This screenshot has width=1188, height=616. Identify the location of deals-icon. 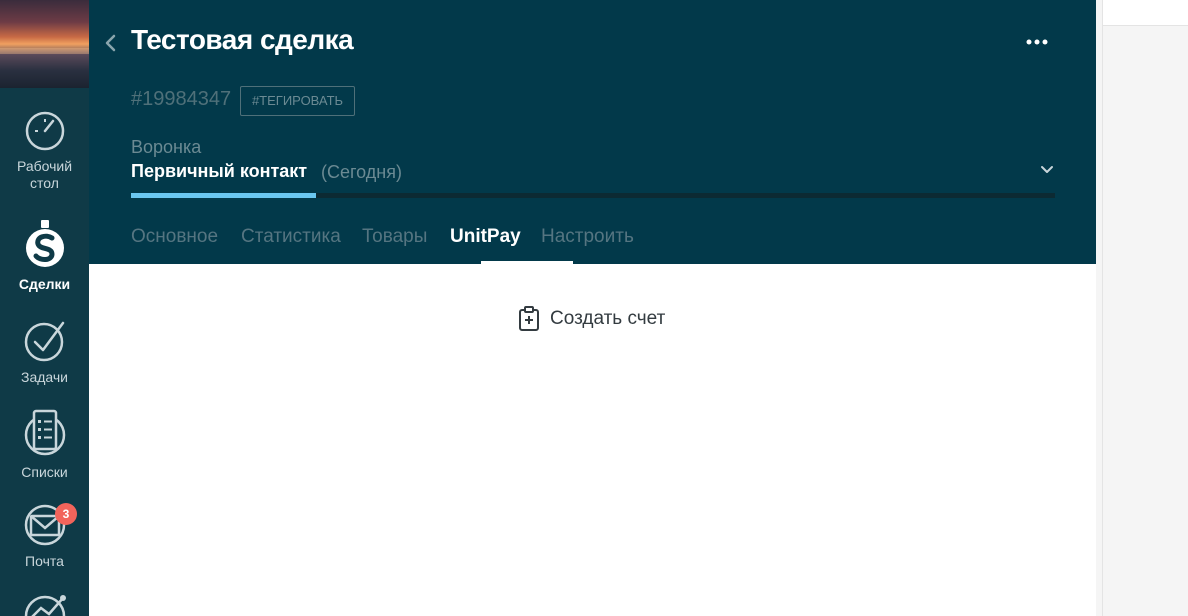
(44, 243).